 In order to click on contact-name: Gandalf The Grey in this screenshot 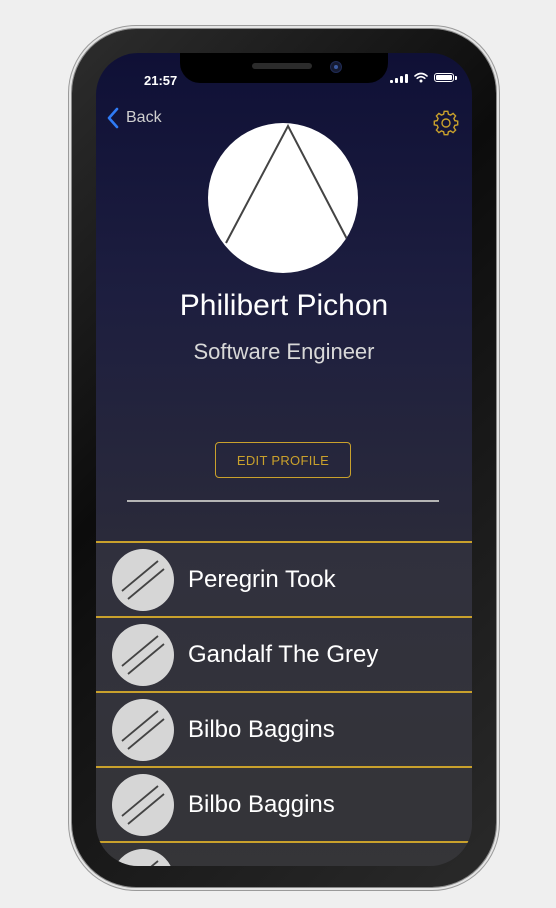, I will do `click(283, 654)`.